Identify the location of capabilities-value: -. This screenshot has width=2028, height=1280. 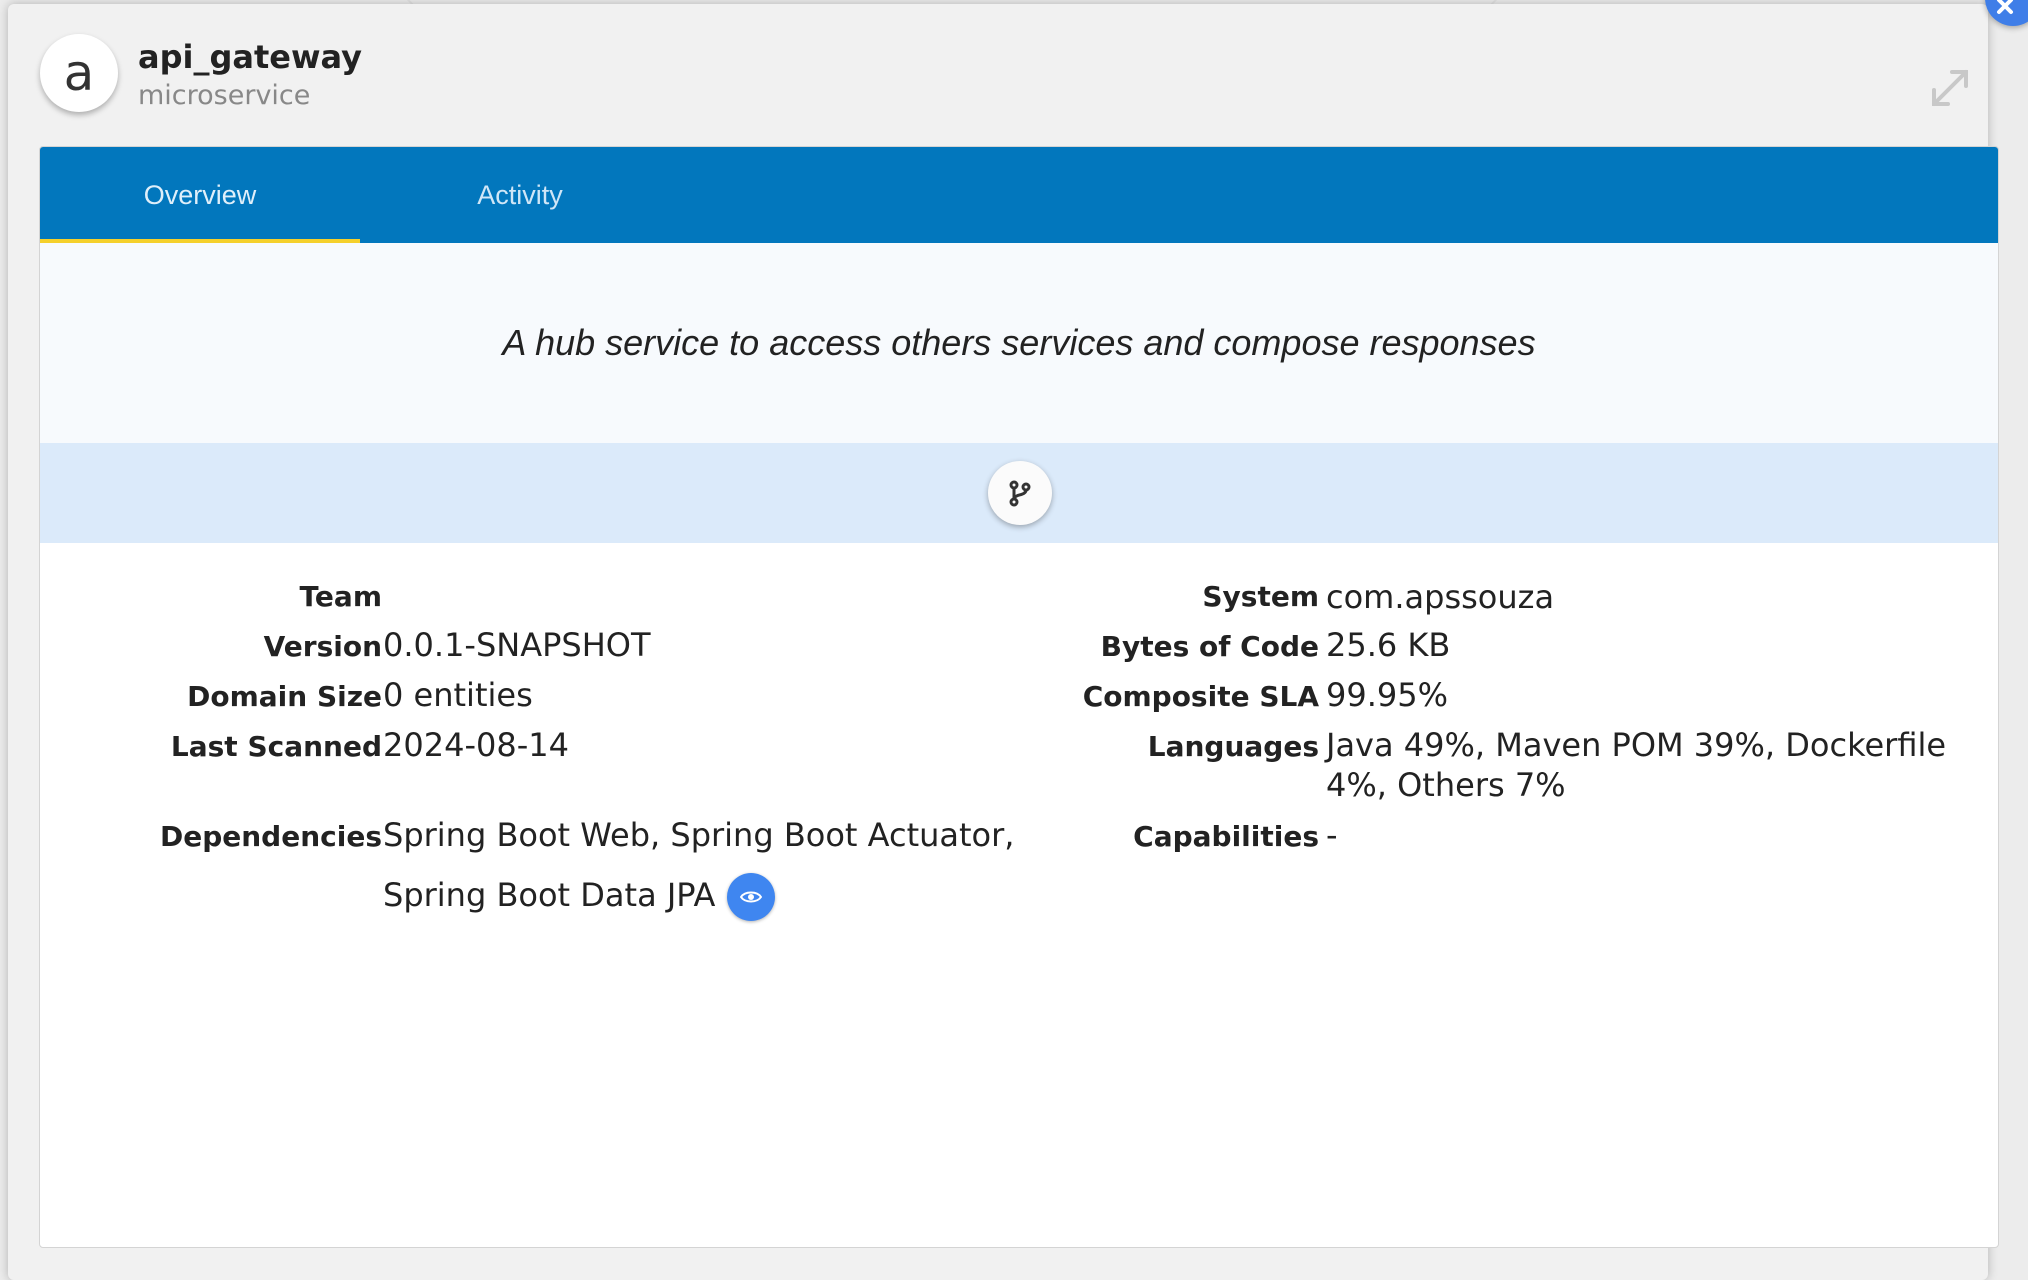
(1332, 835).